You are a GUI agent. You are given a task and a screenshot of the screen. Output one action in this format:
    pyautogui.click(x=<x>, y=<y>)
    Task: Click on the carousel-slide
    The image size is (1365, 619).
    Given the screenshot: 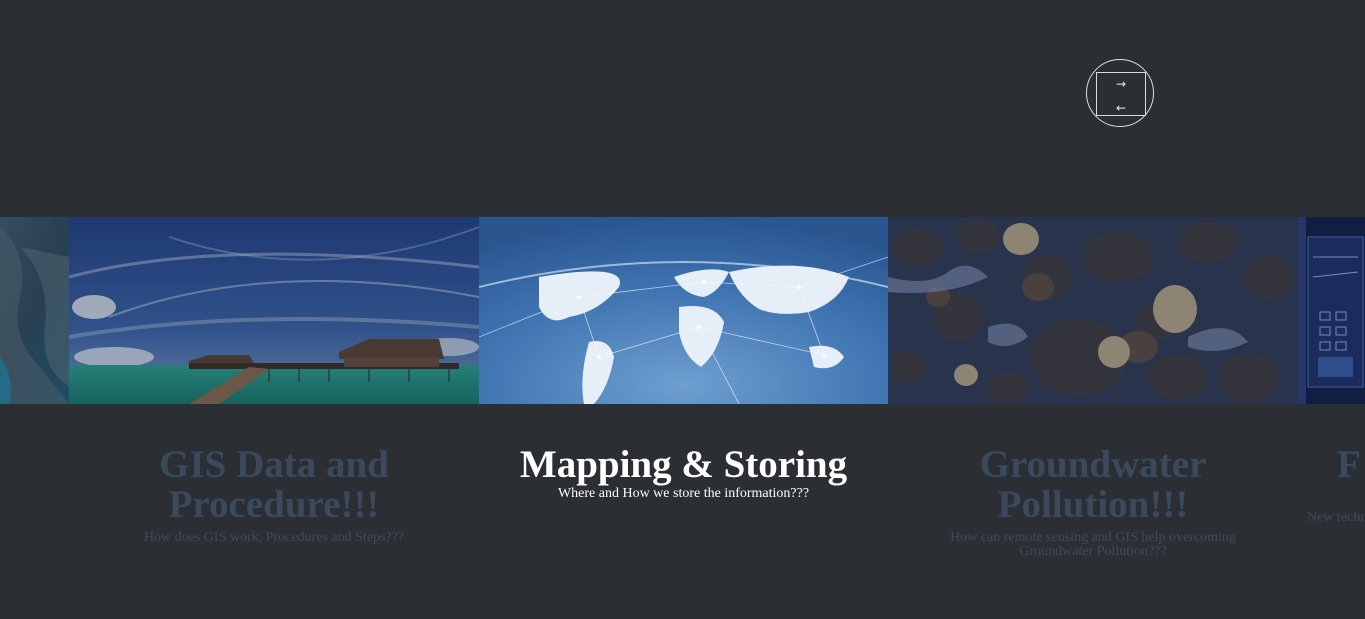 What is the action you would take?
    pyautogui.click(x=34, y=397)
    